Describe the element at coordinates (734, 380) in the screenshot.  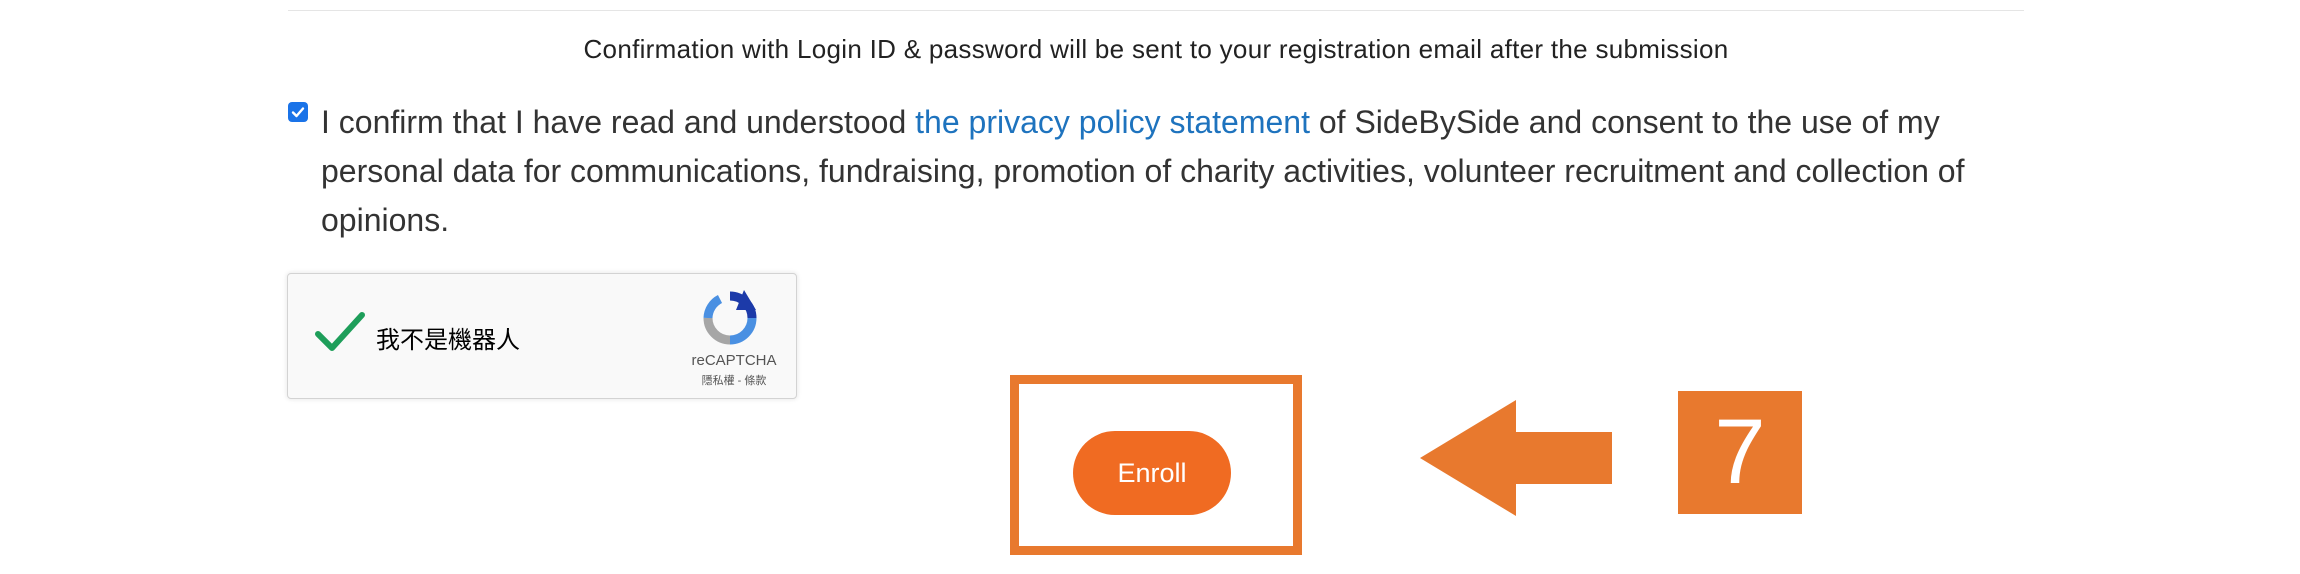
I see `recaptcha-terms-link: 隱私權 - 條款` at that location.